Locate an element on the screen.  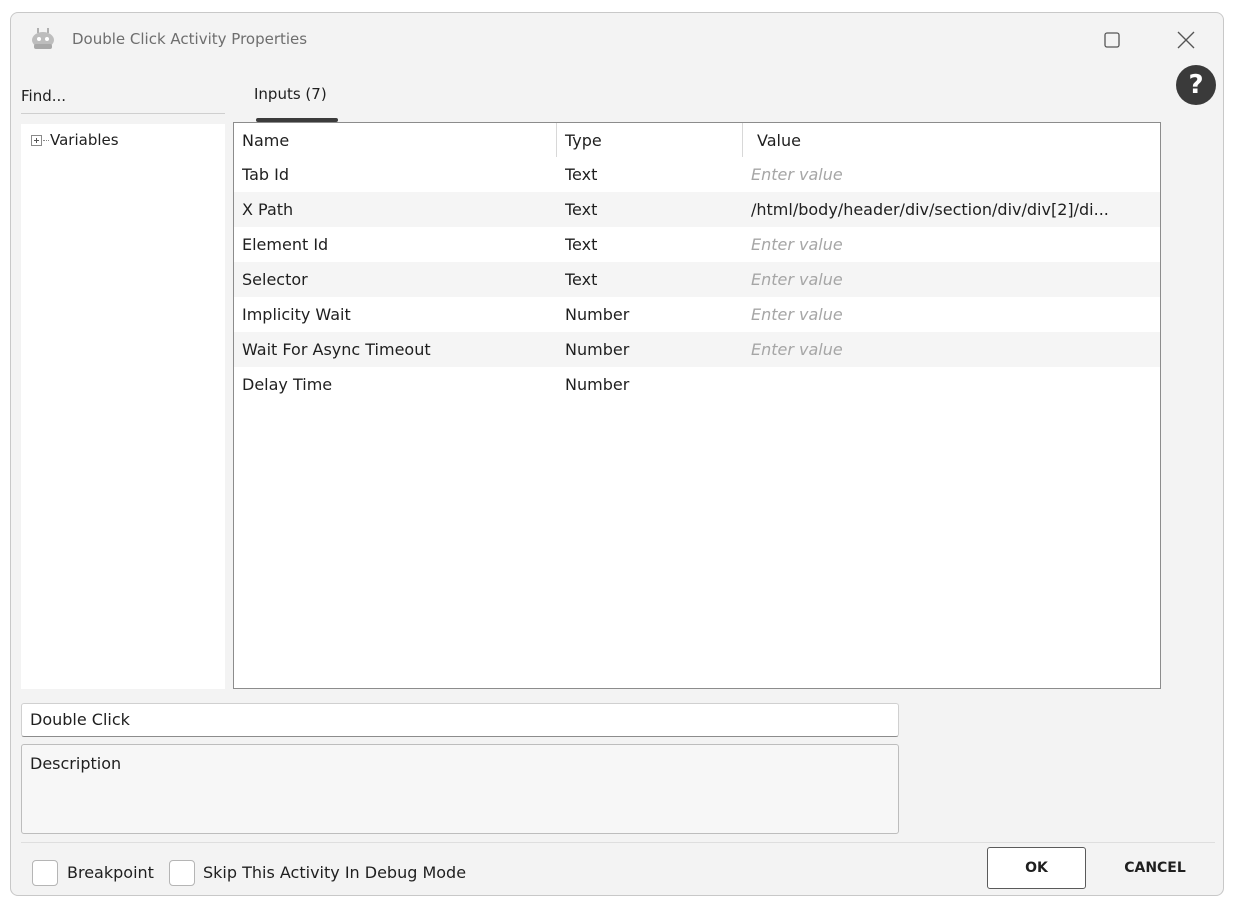
help-icon: ? is located at coordinates (1196, 85).